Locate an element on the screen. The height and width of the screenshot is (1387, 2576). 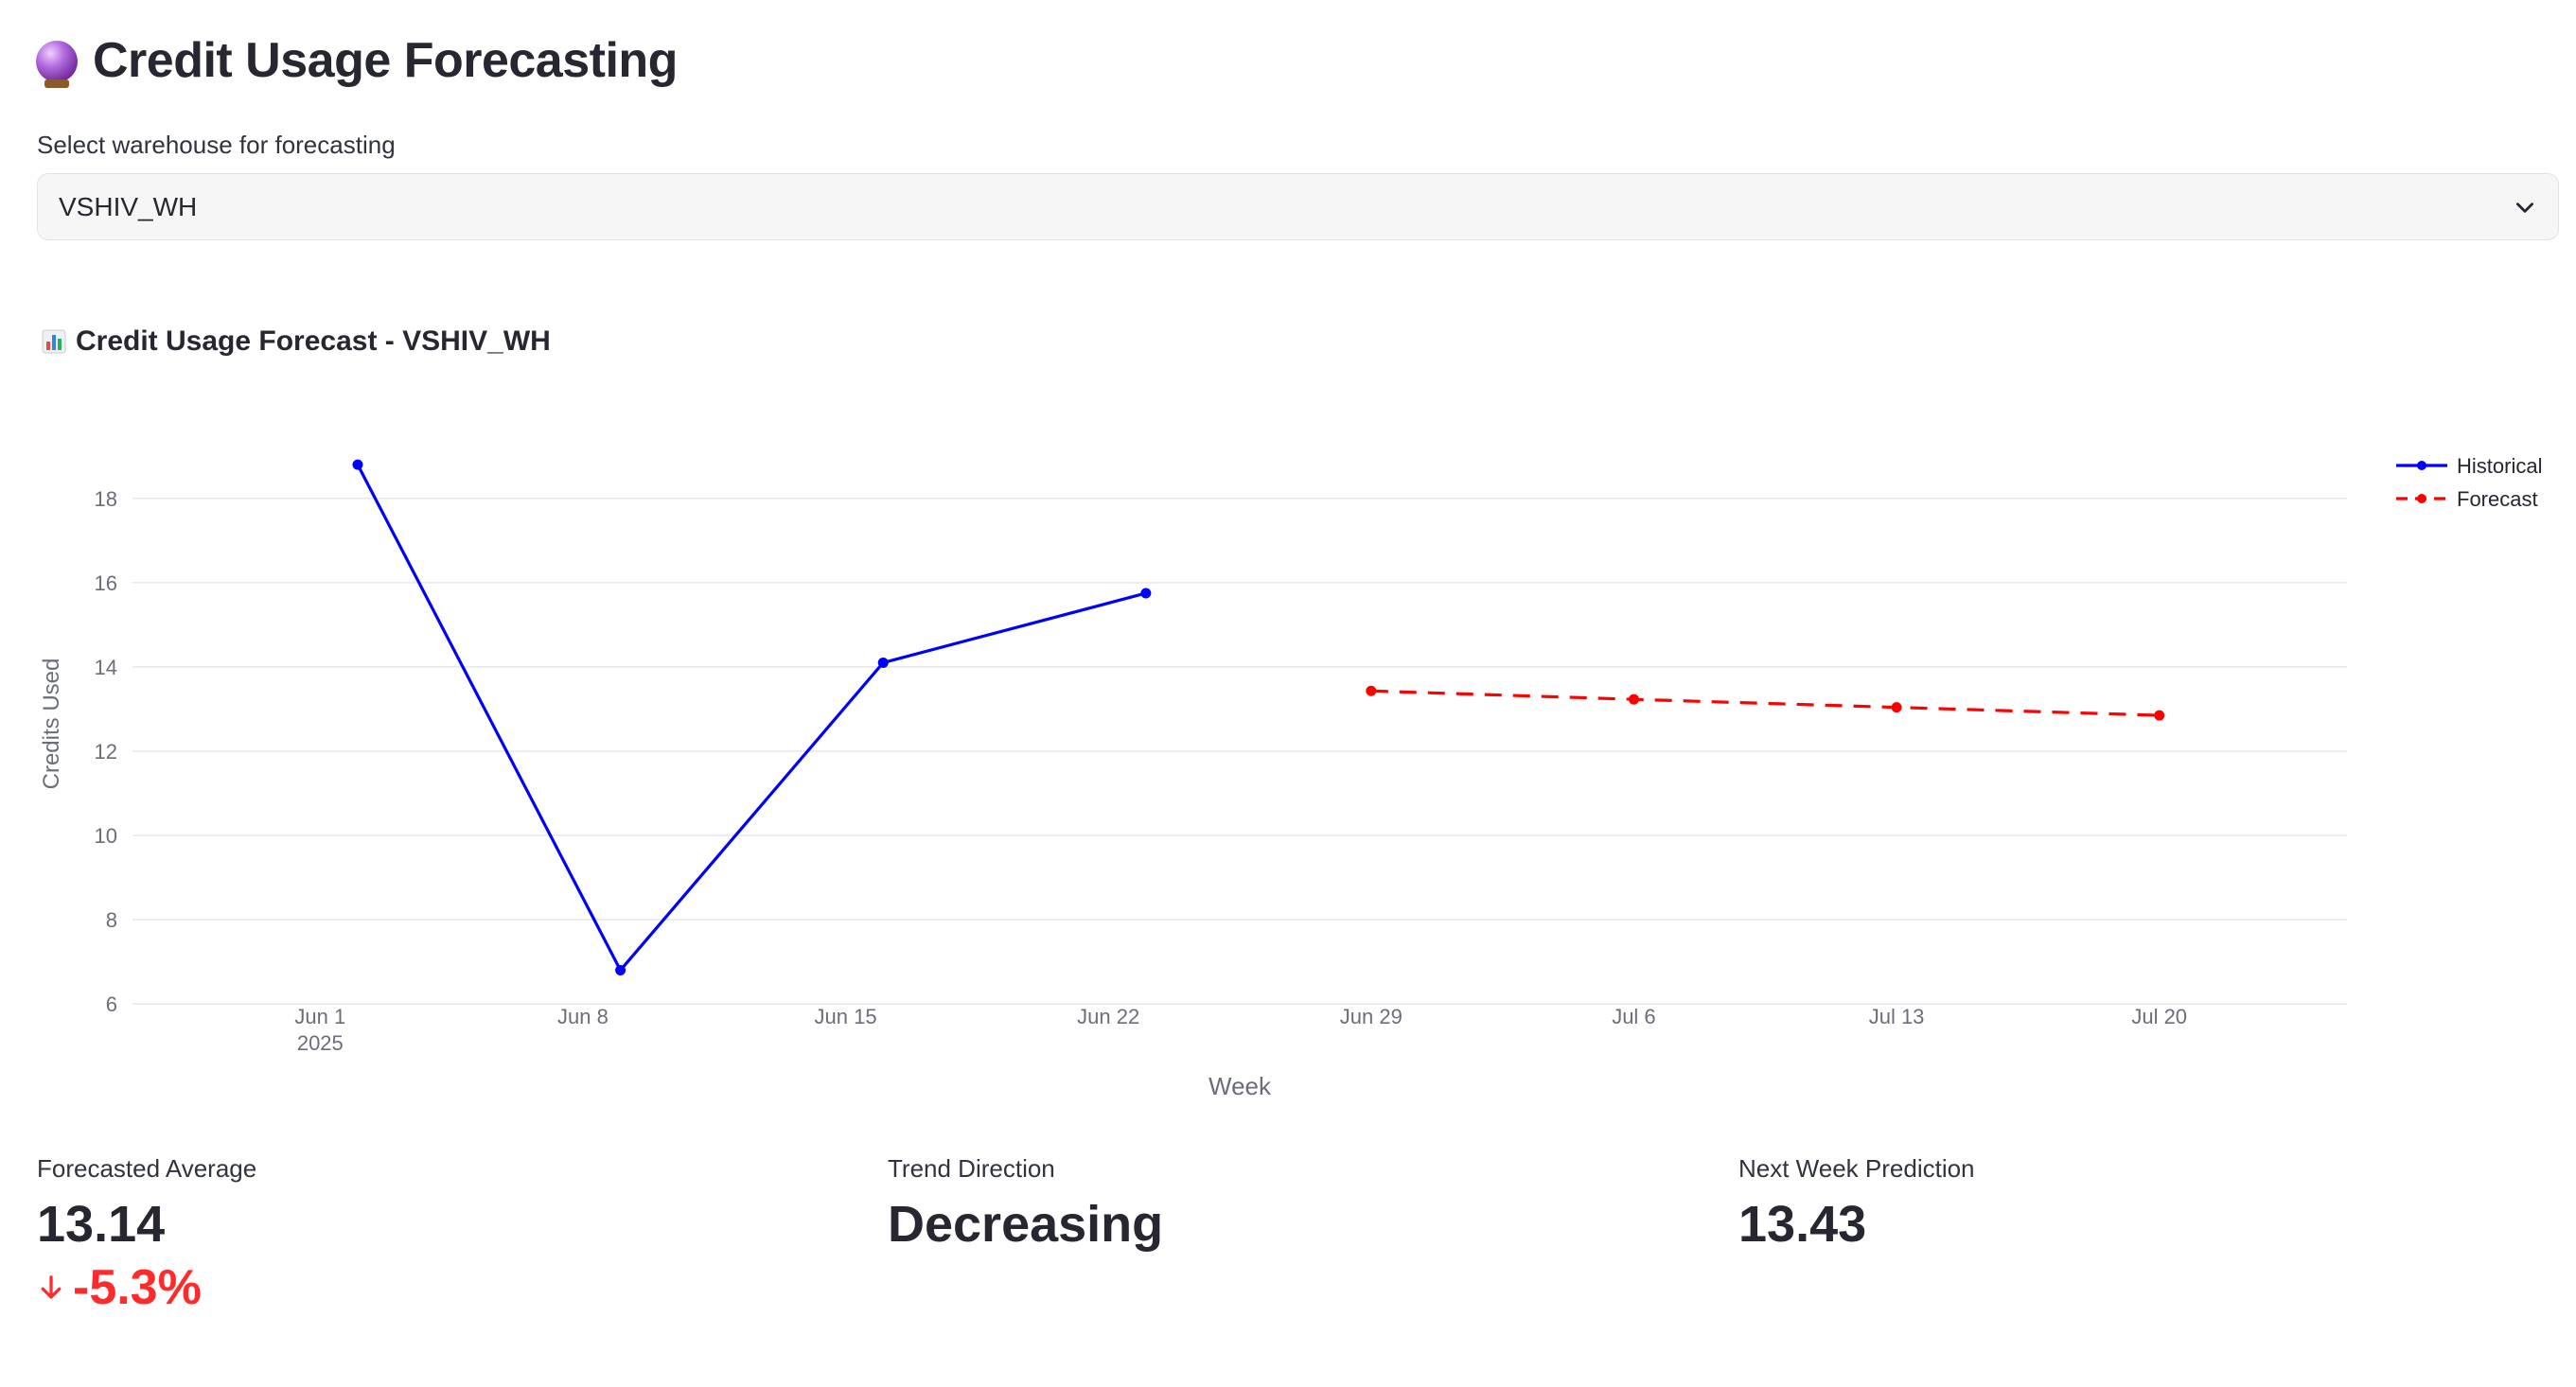
x-tick-label: Jun 8 is located at coordinates (583, 1017).